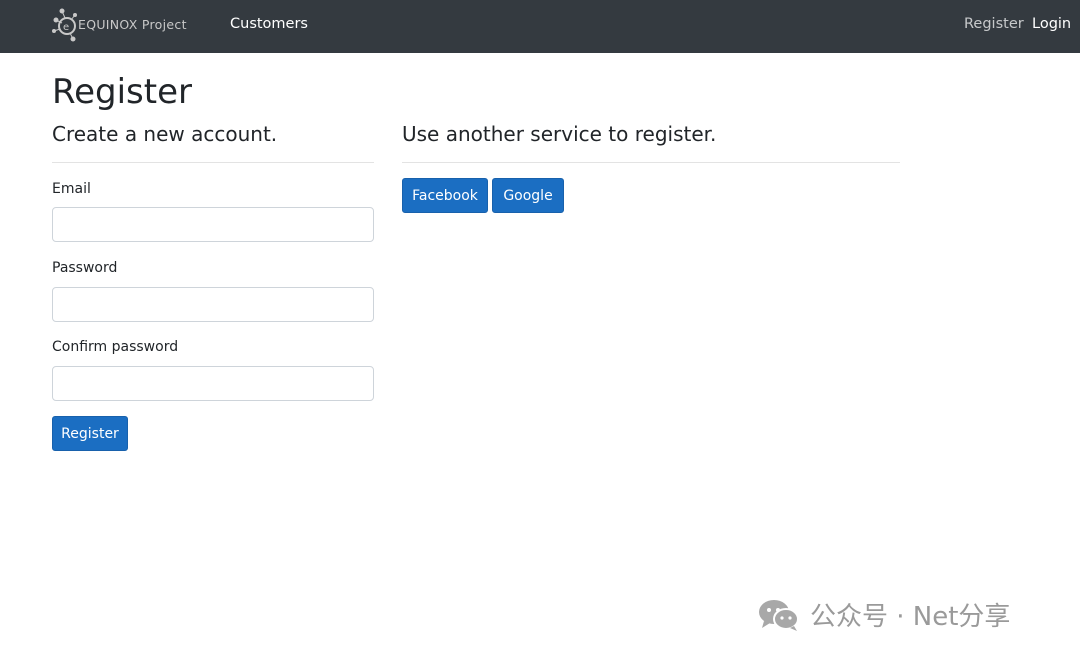 The width and height of the screenshot is (1080, 659). I want to click on external-register-heading: Use another service to register., so click(559, 134).